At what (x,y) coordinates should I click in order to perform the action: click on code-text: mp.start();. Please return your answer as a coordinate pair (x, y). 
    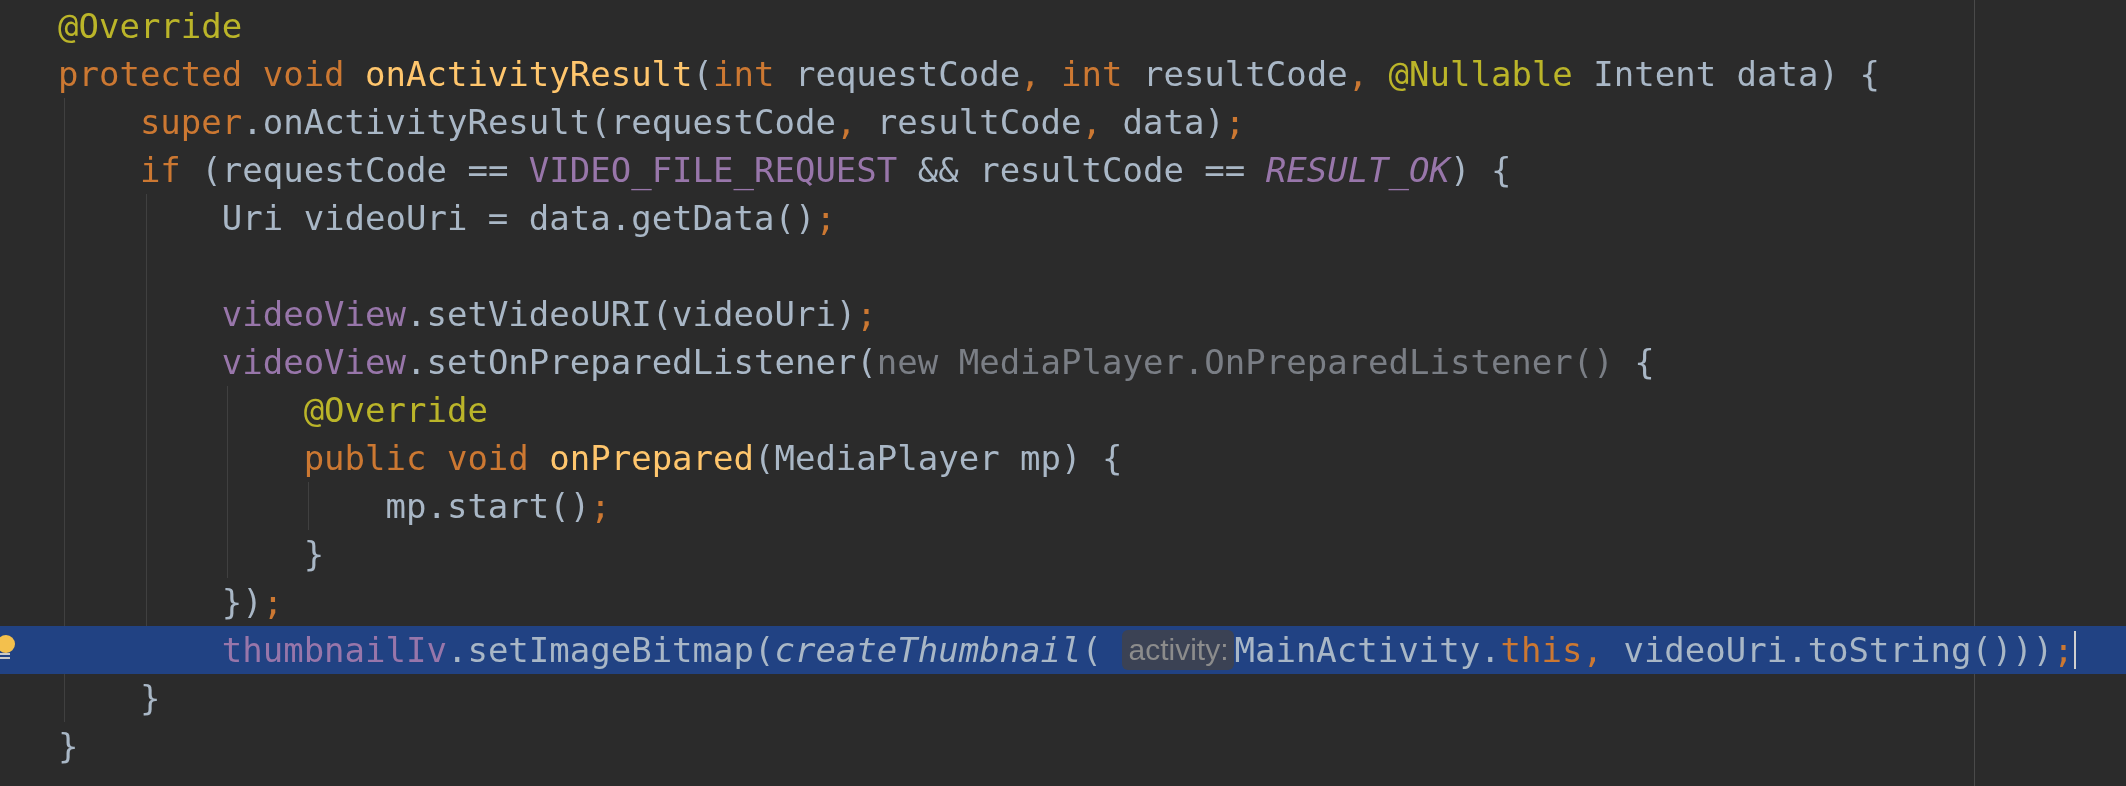
    Looking at the image, I should click on (498, 506).